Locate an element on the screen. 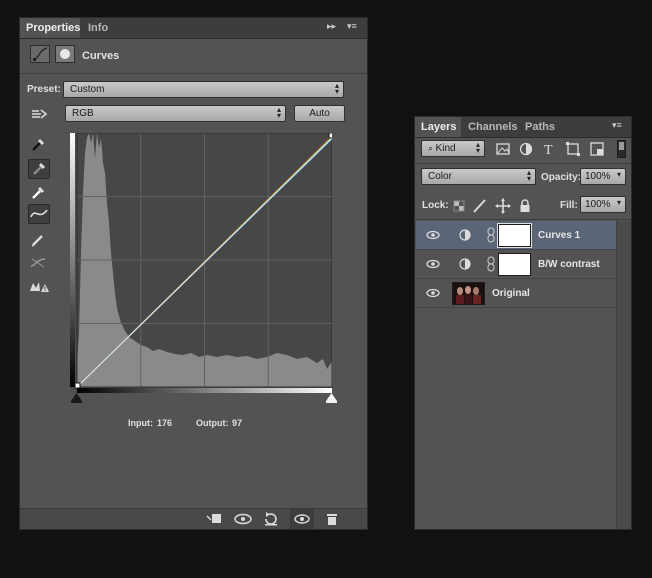 The width and height of the screenshot is (652, 578). svg-text: T is located at coordinates (548, 150).